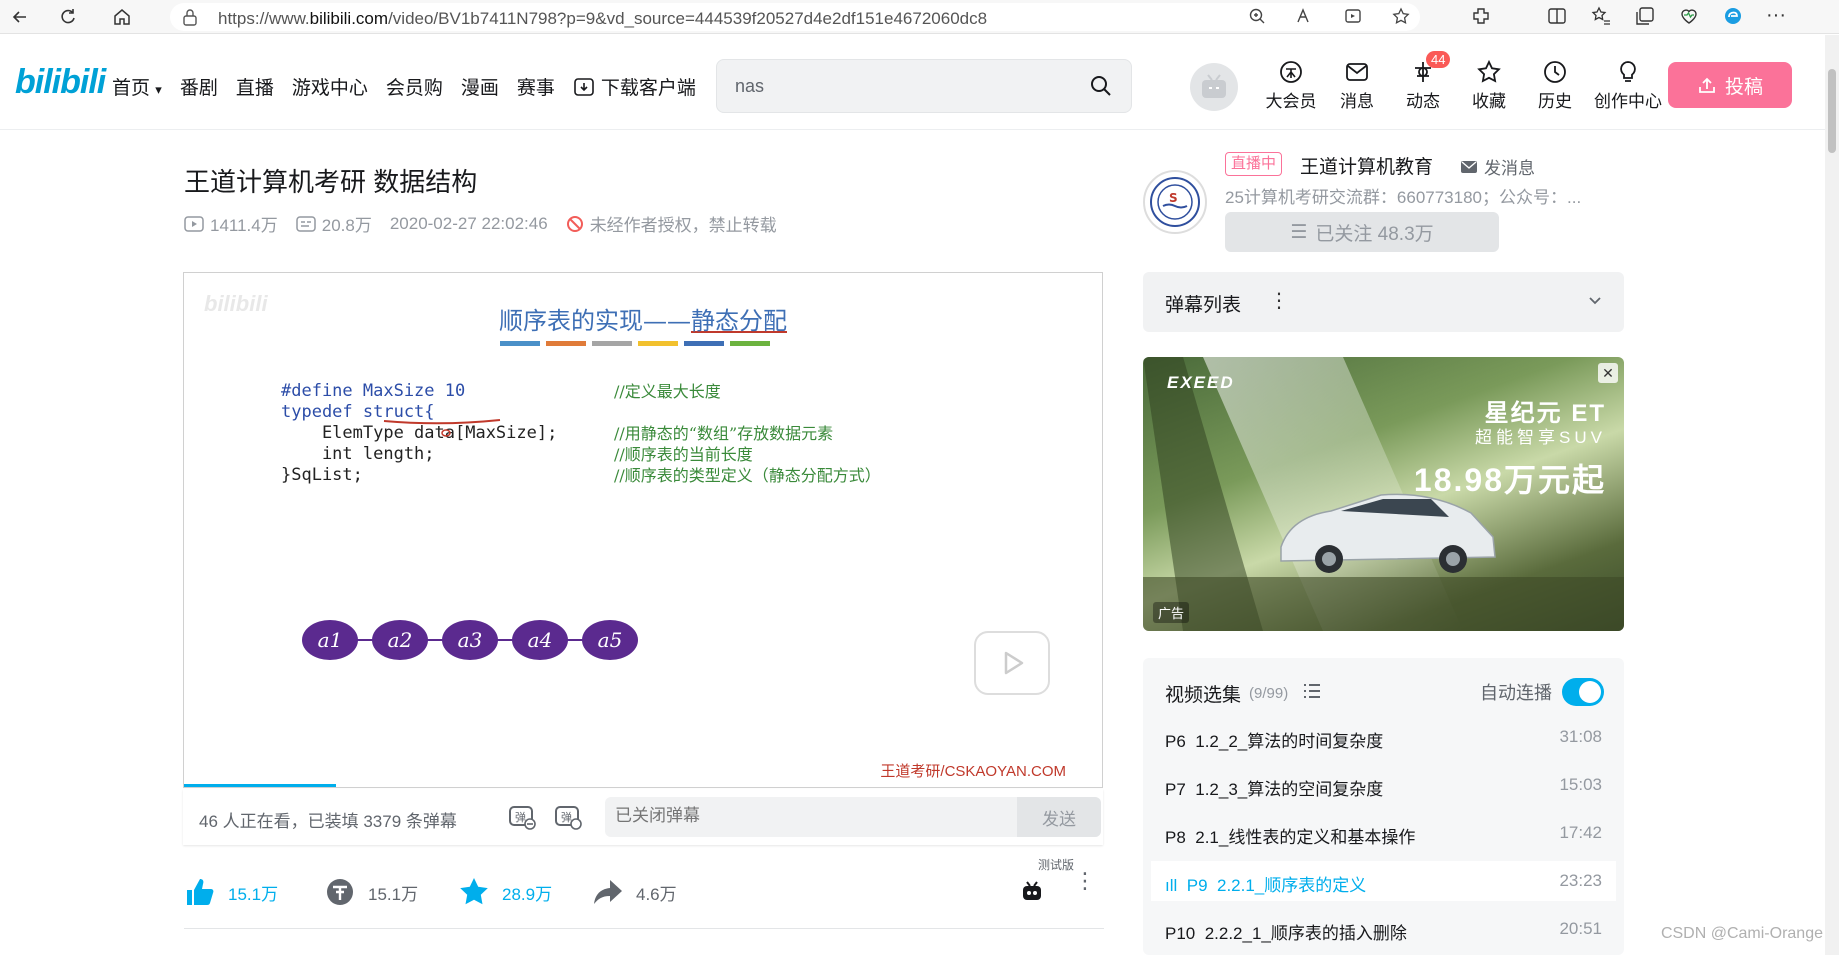  What do you see at coordinates (122, 17) in the screenshot?
I see `home-icon` at bounding box center [122, 17].